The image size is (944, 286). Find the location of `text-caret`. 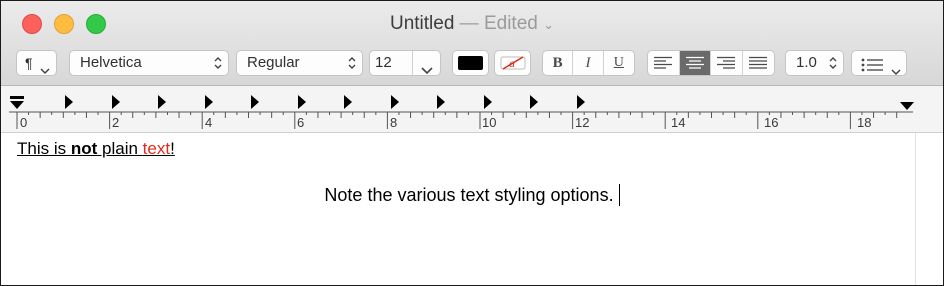

text-caret is located at coordinates (619, 195).